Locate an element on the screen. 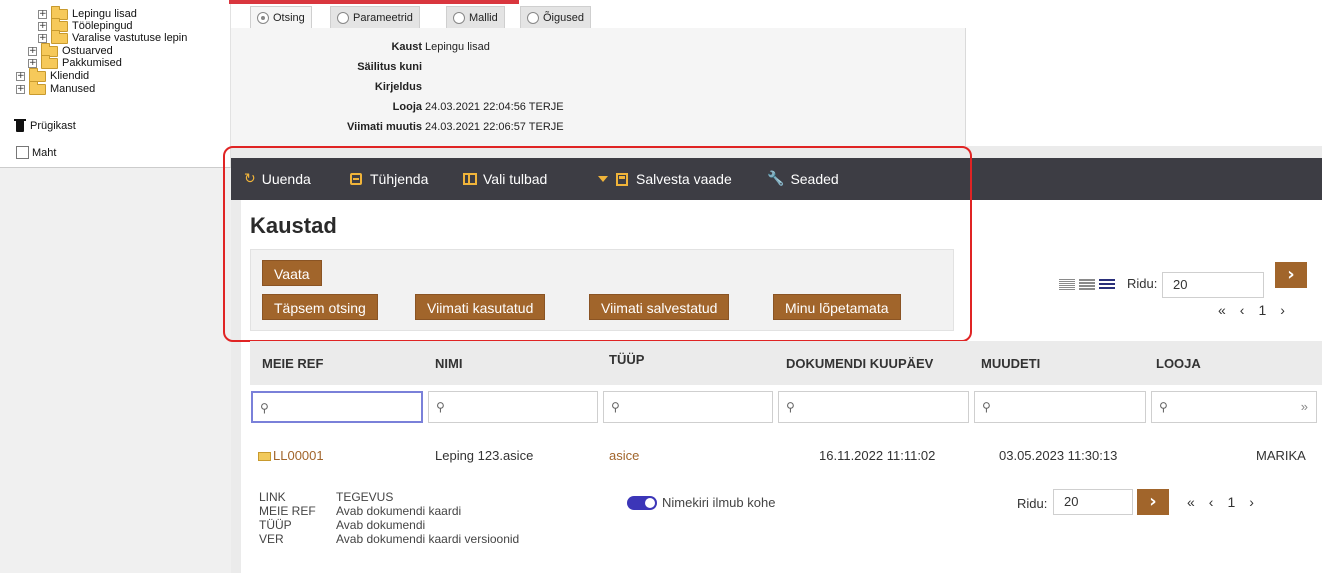  column-header-creator: LOOJA is located at coordinates (1178, 363).